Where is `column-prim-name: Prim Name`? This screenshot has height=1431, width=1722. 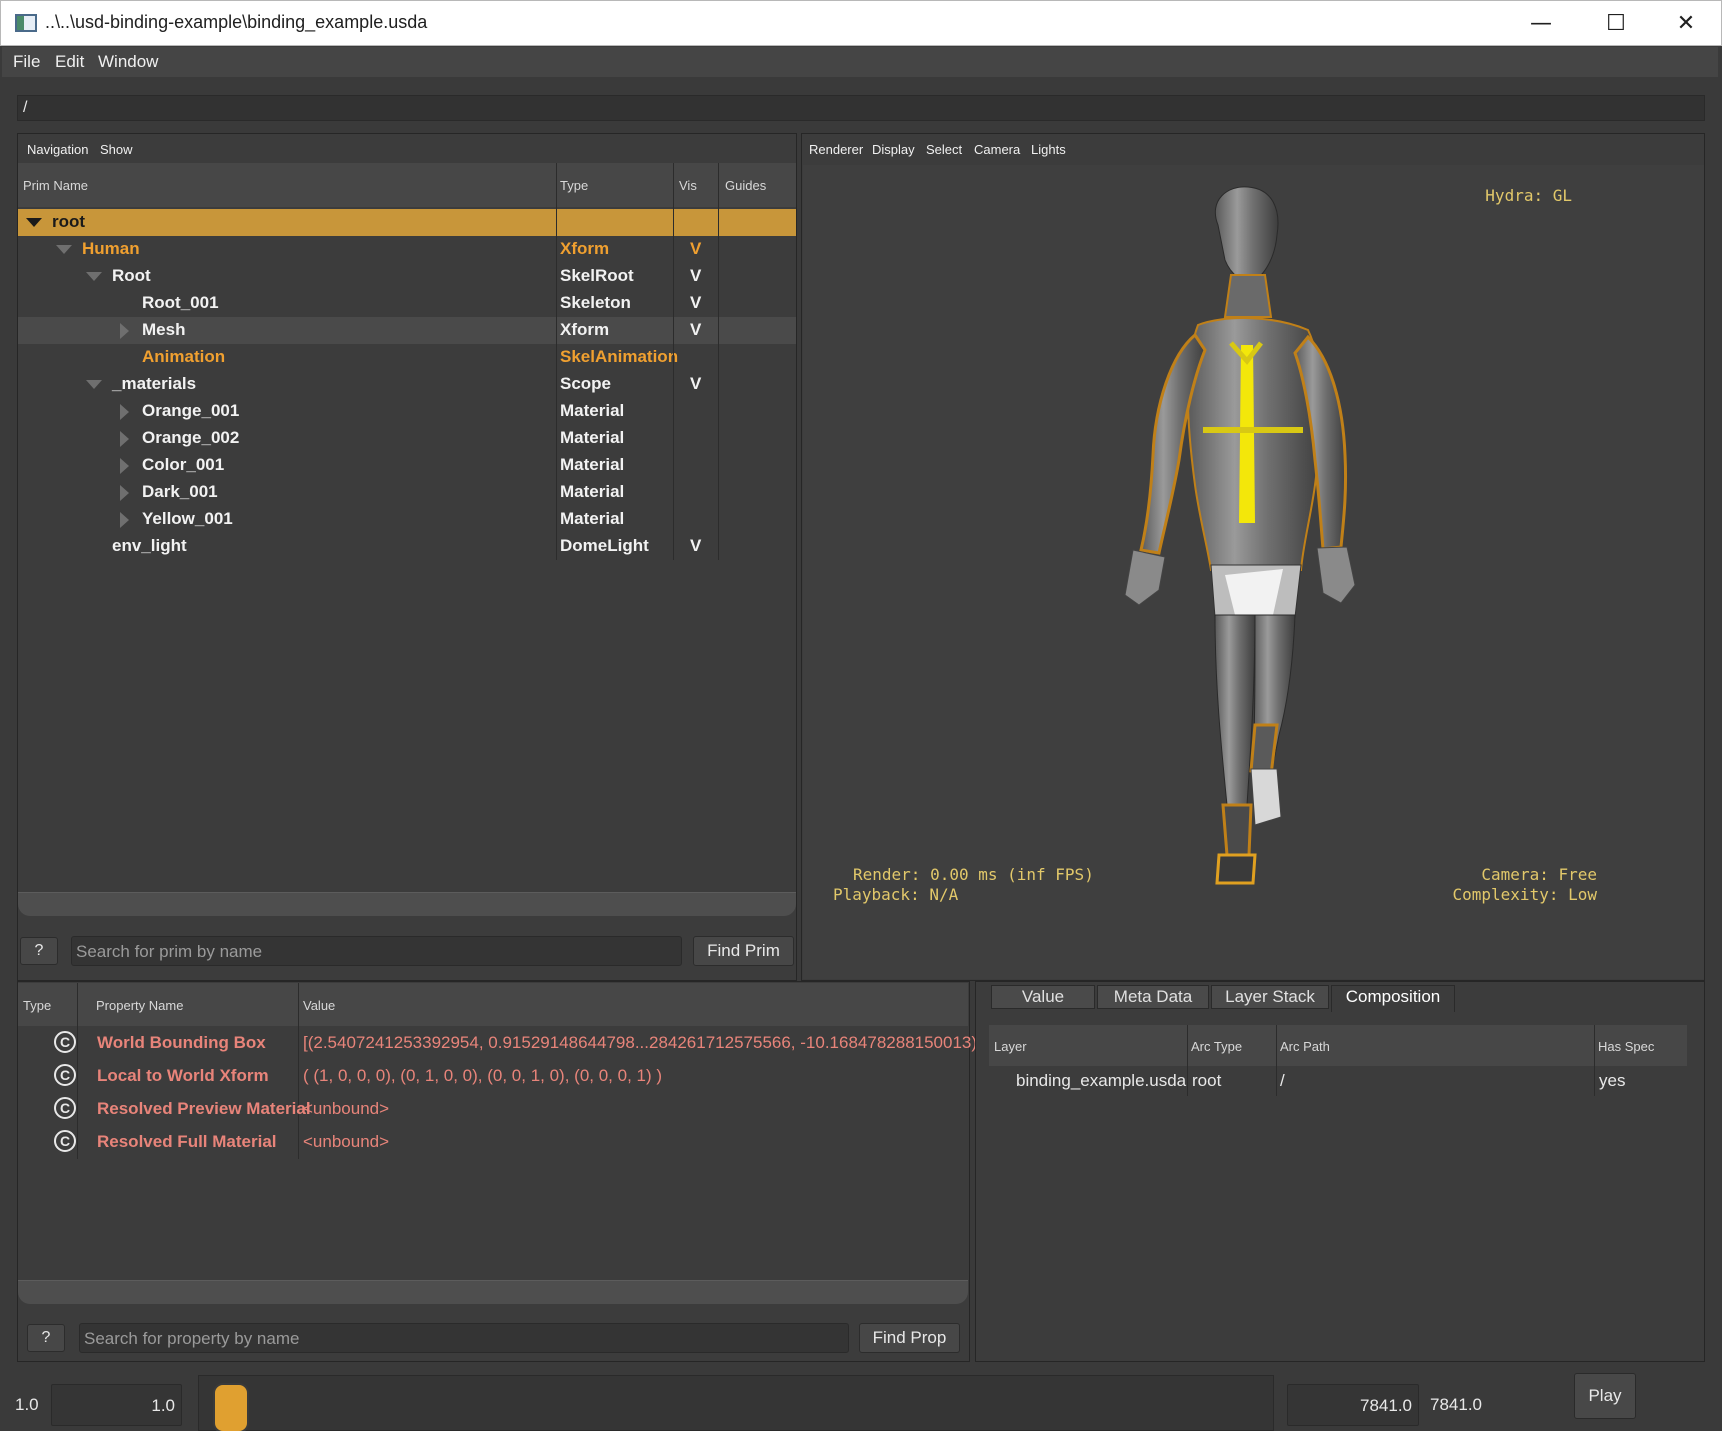 column-prim-name: Prim Name is located at coordinates (55, 185).